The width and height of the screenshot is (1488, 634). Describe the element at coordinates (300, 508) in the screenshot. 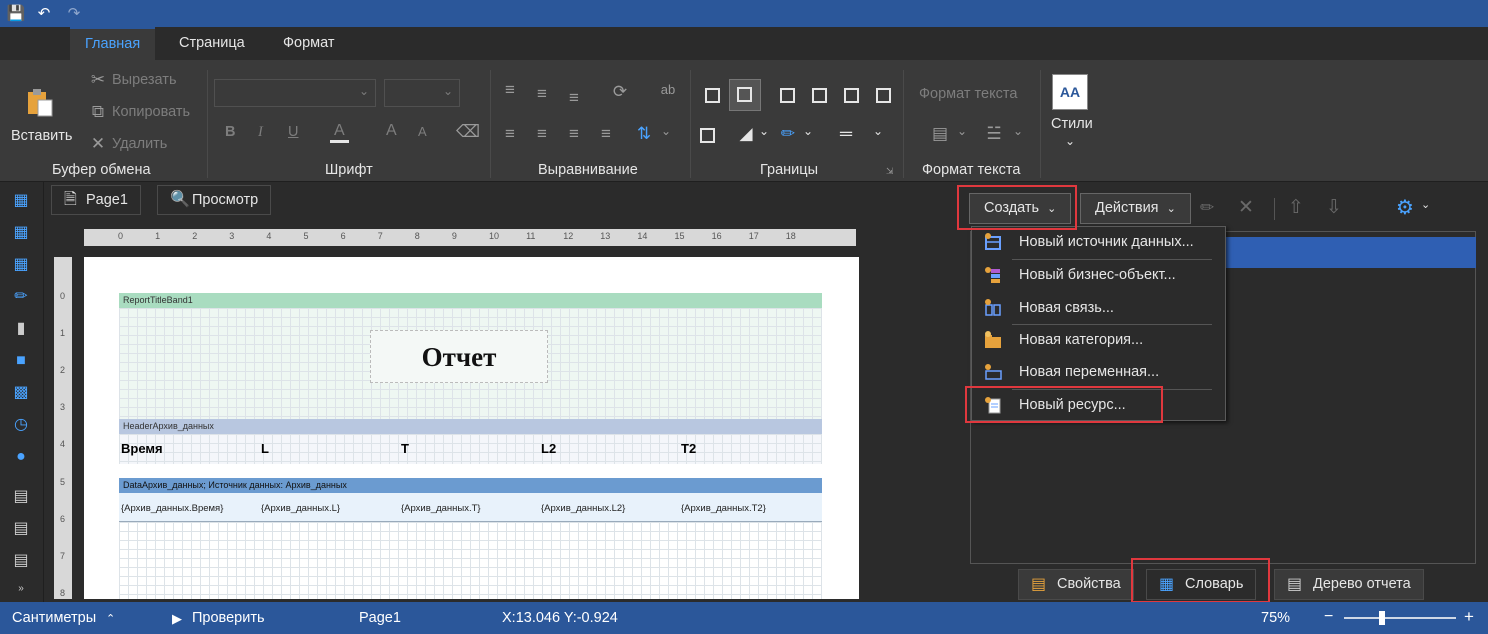

I see `data-cell: {Архив_данных.L}` at that location.